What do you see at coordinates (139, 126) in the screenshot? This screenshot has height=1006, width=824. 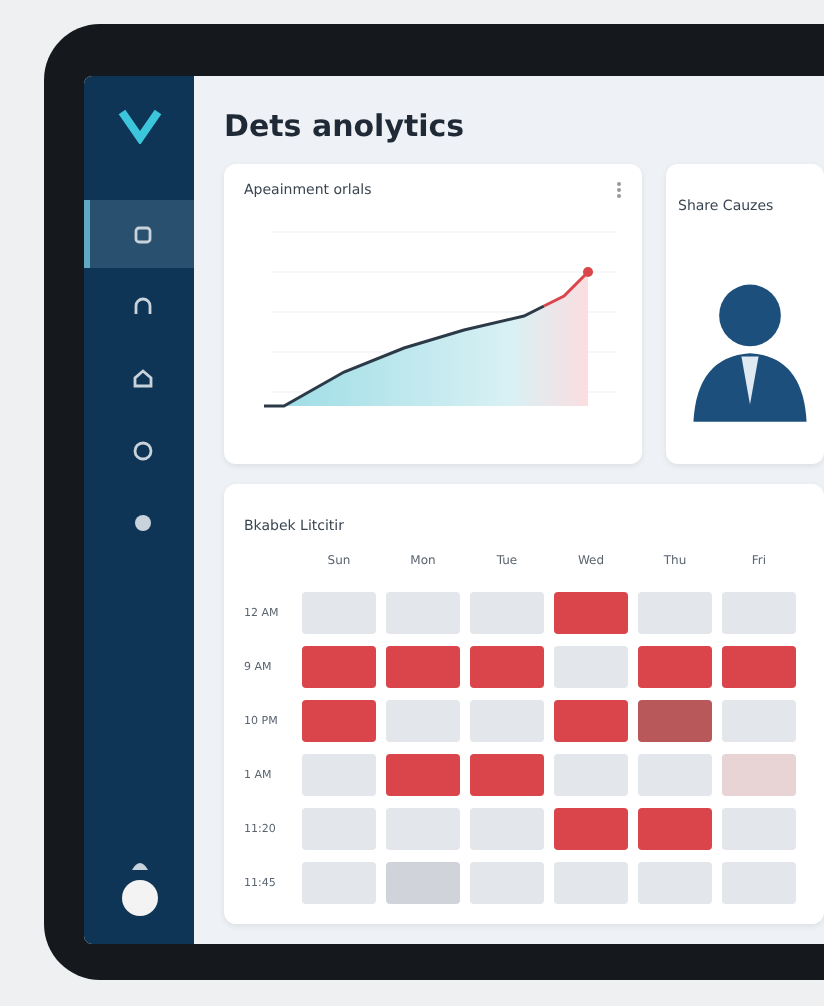 I see `logo-icon` at bounding box center [139, 126].